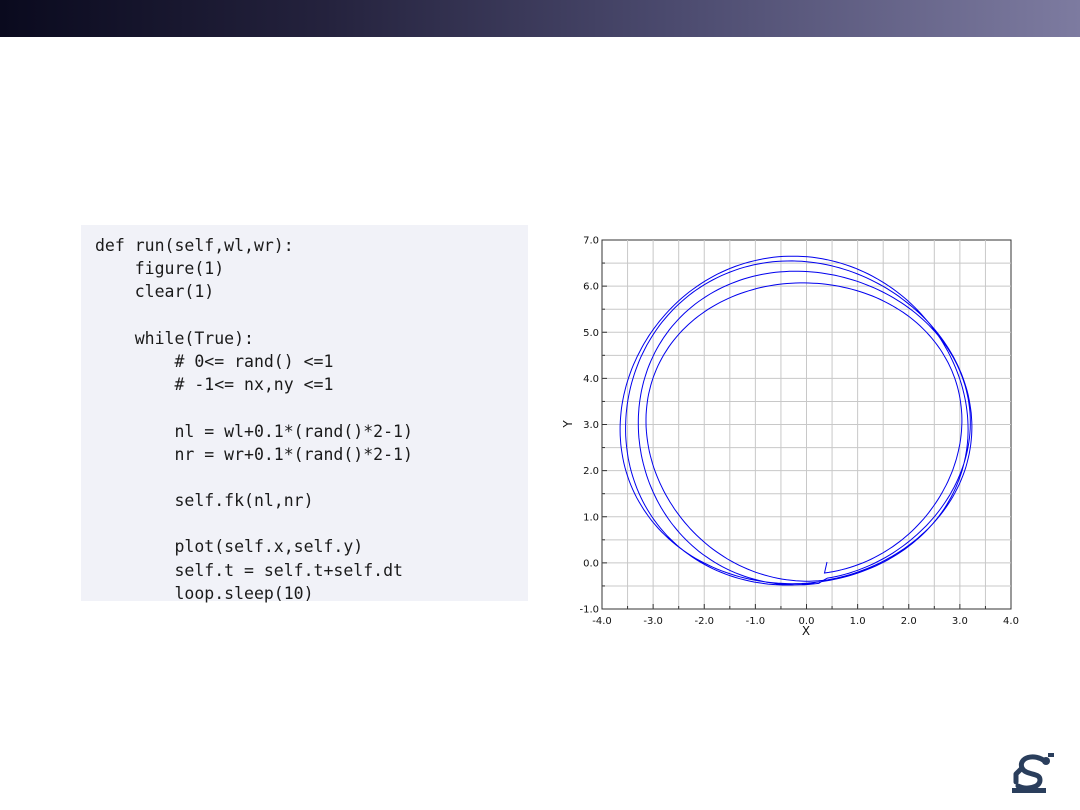 The width and height of the screenshot is (1080, 810). I want to click on y-tick-label: 0.0, so click(591, 563).